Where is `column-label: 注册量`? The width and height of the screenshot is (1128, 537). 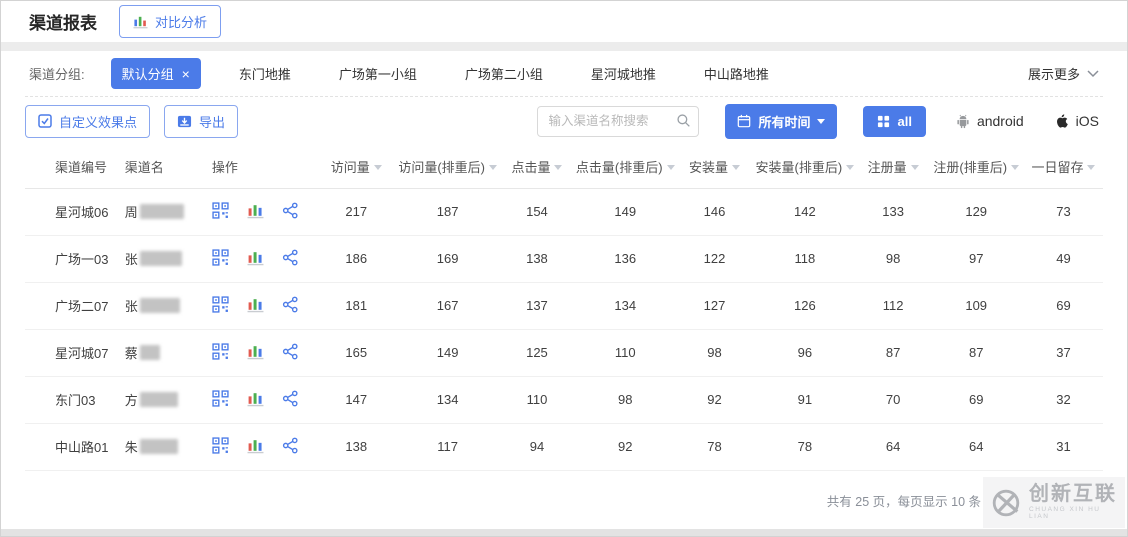 column-label: 注册量 is located at coordinates (887, 167).